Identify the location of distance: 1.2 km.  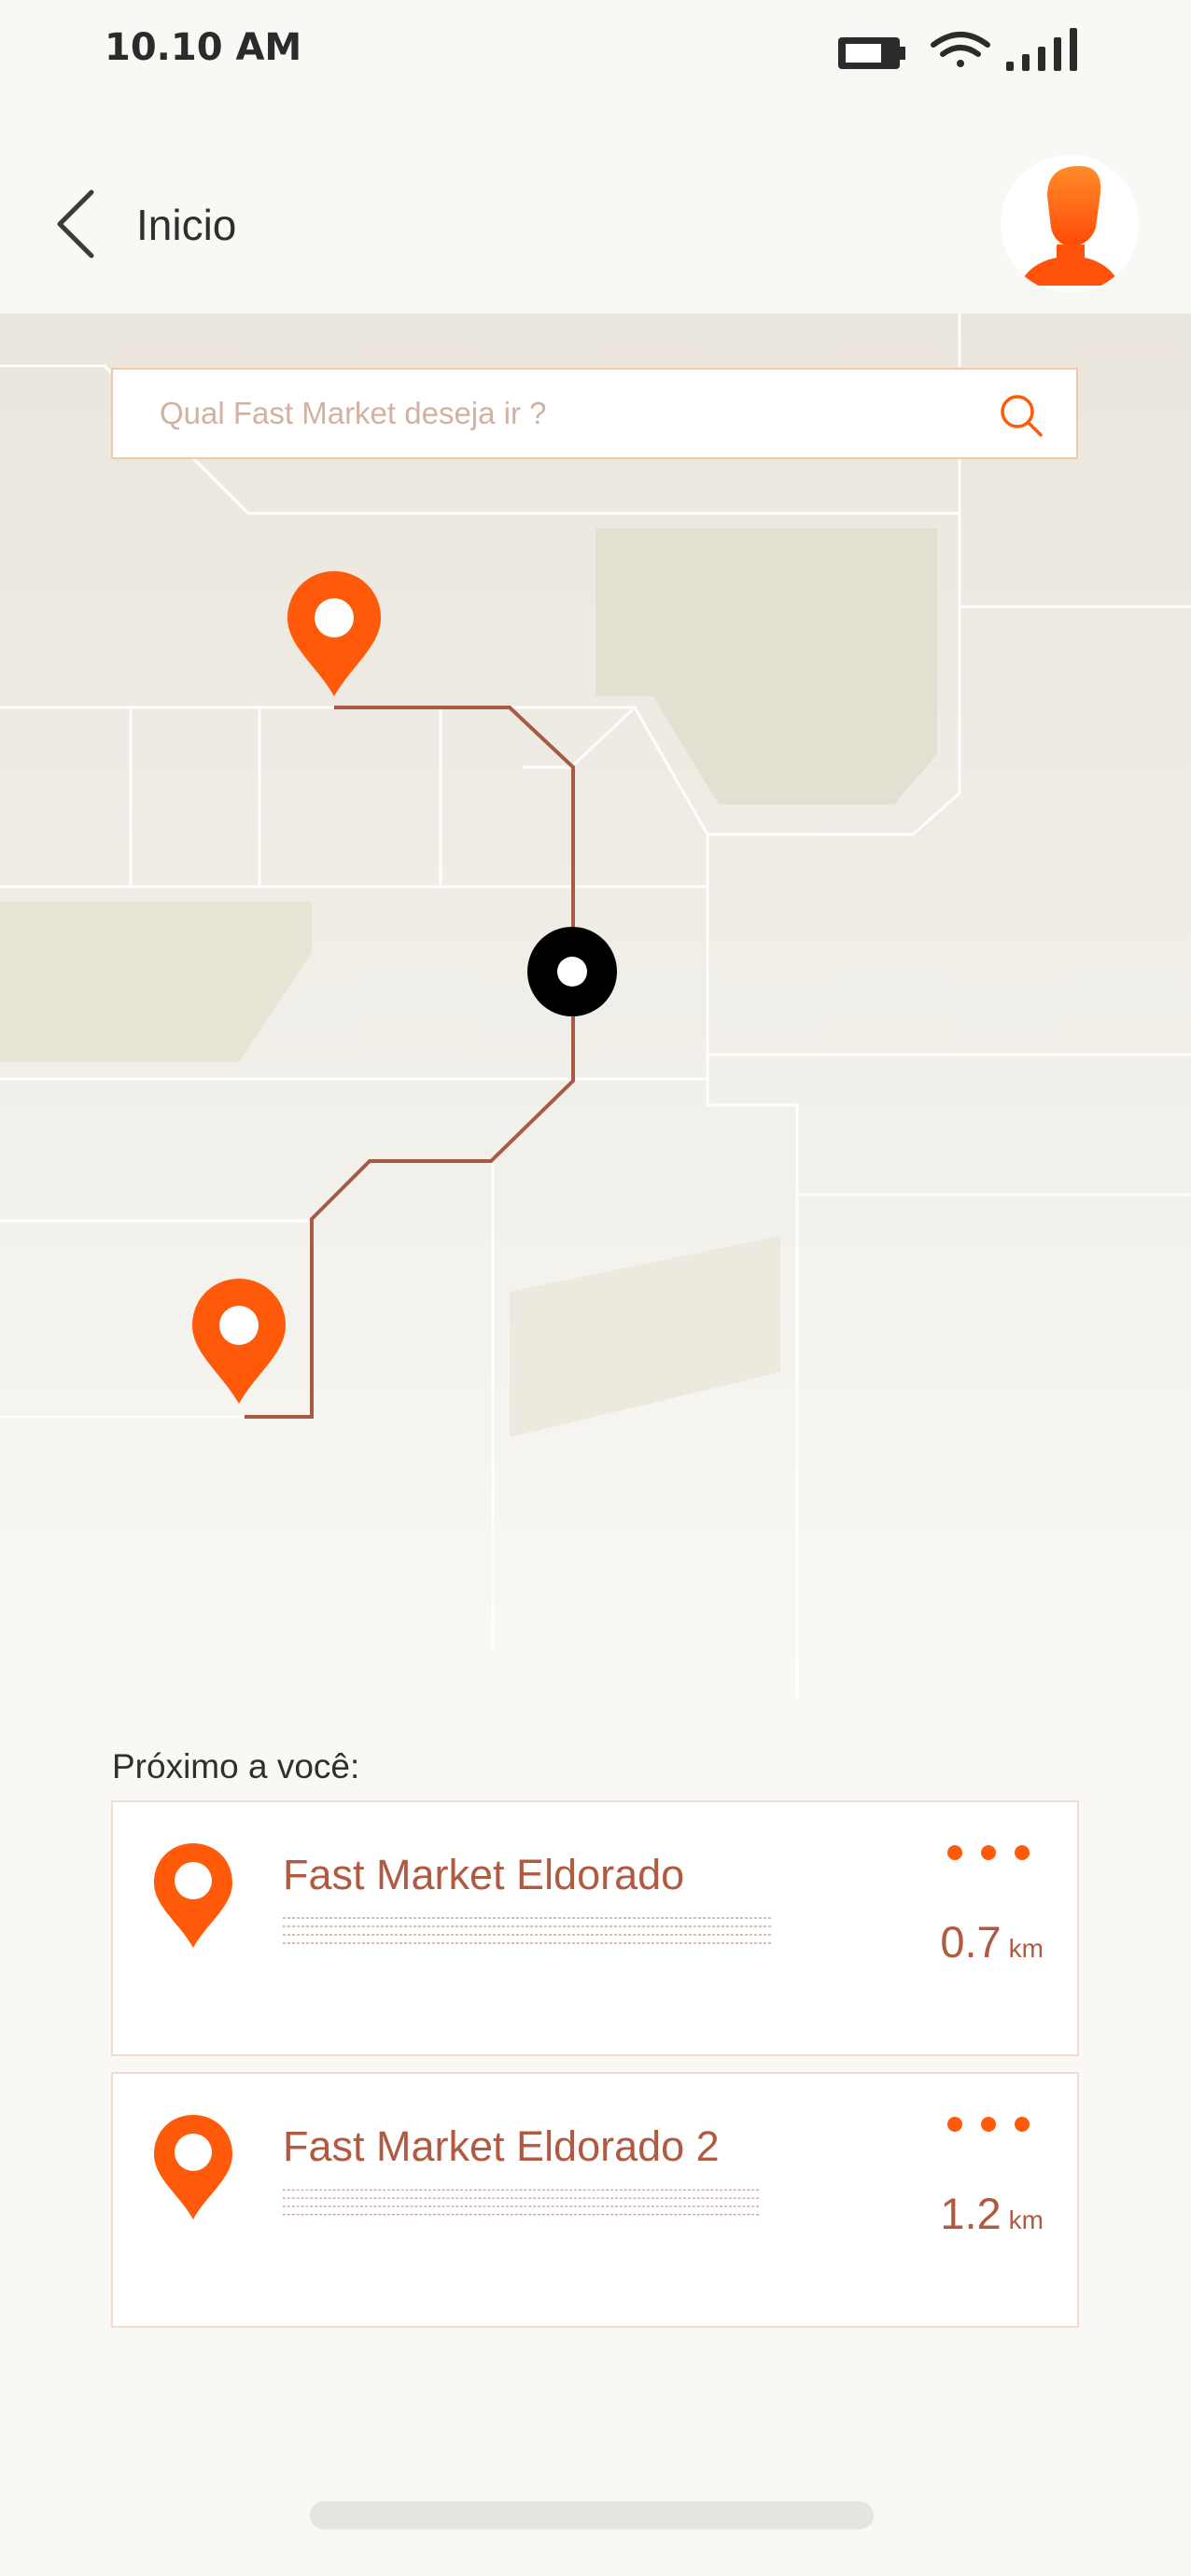
(992, 2213).